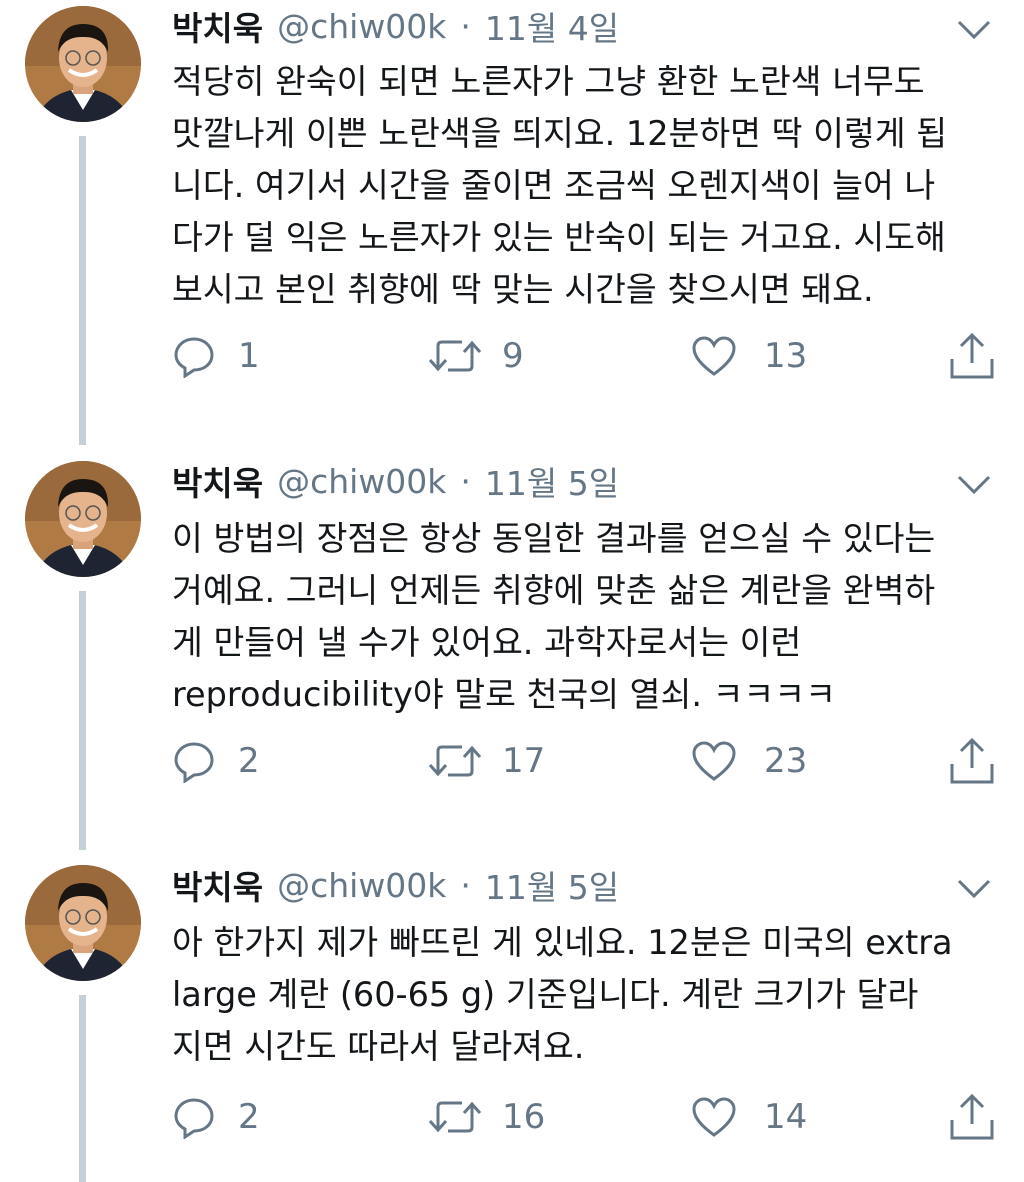 Image resolution: width=1024 pixels, height=1182 pixels. I want to click on tweet-text-line: 지면 시간도 따라서 달라져요., so click(378, 1046).